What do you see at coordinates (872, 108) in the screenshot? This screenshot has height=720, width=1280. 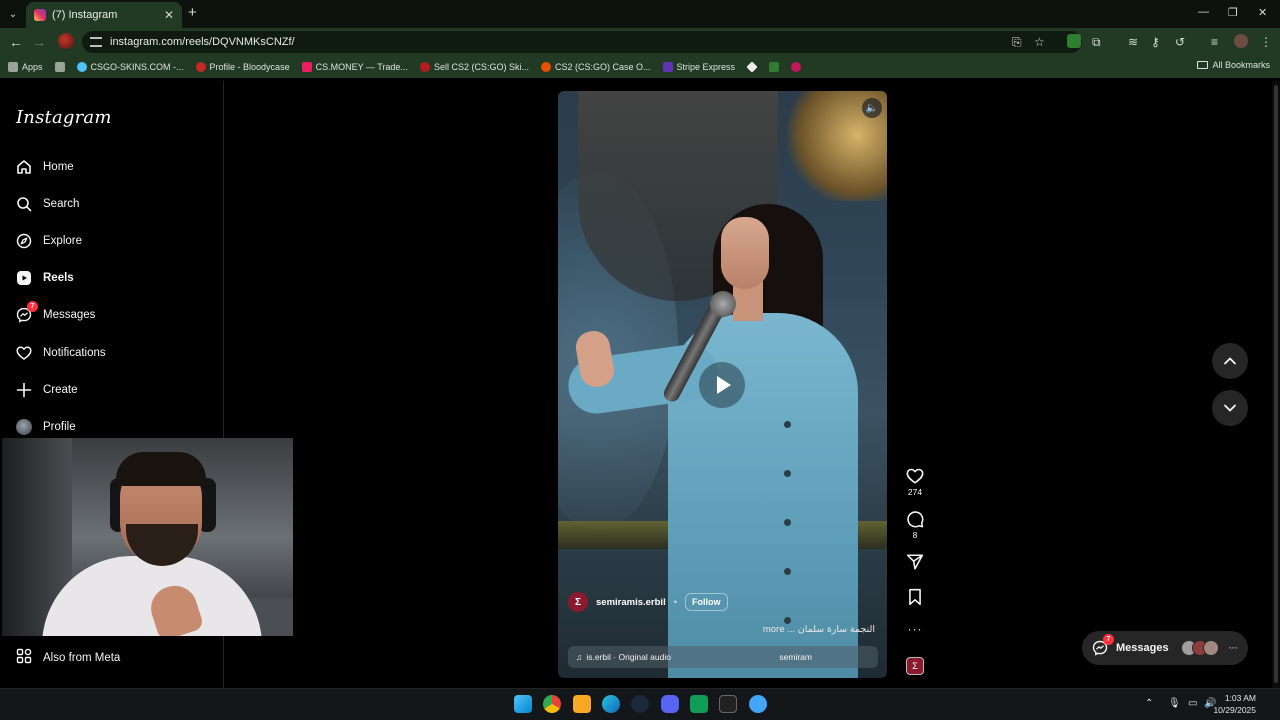 I see `volume-icon: 🔈` at bounding box center [872, 108].